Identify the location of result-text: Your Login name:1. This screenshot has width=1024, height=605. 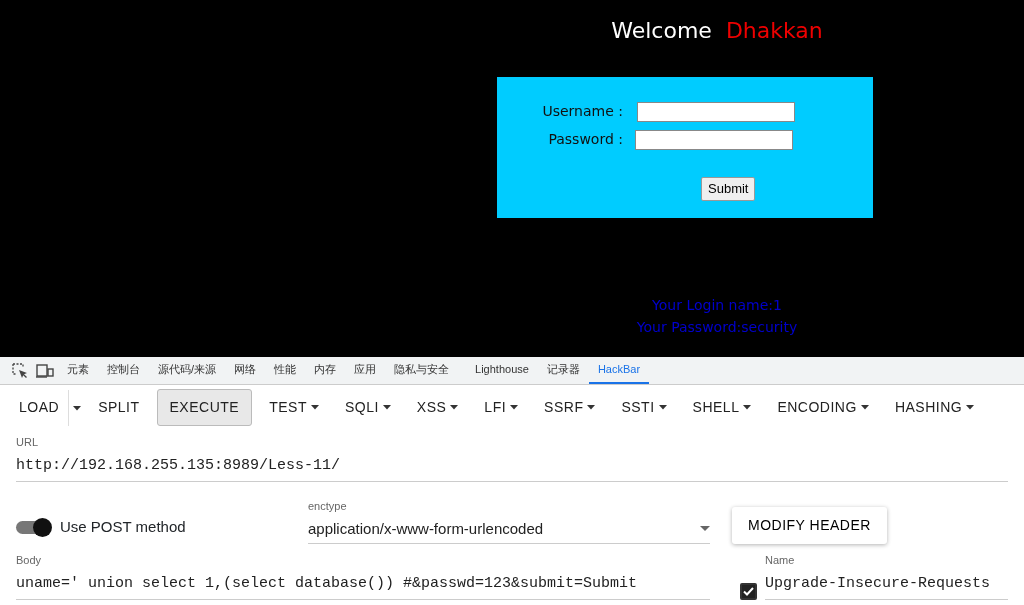
(717, 305).